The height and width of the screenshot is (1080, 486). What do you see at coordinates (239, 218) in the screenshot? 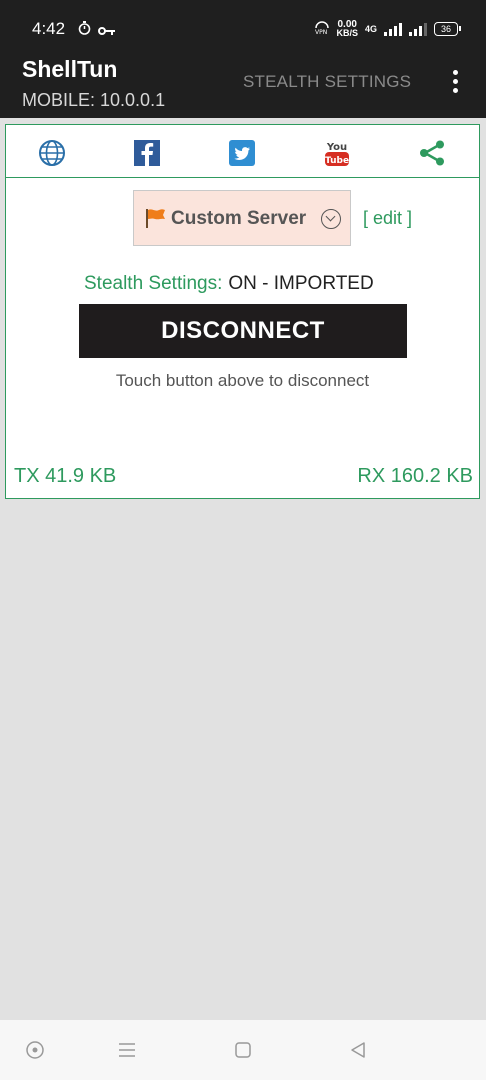
I see `server-name: Custom Server` at bounding box center [239, 218].